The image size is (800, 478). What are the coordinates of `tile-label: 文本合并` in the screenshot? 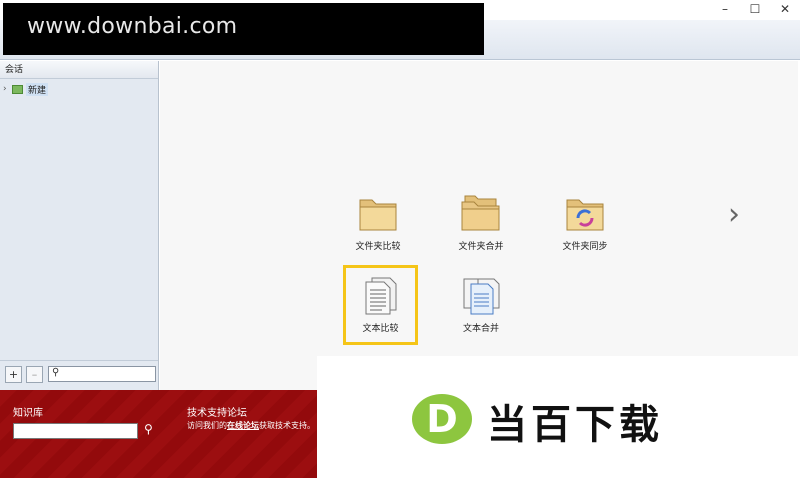 It's located at (480, 329).